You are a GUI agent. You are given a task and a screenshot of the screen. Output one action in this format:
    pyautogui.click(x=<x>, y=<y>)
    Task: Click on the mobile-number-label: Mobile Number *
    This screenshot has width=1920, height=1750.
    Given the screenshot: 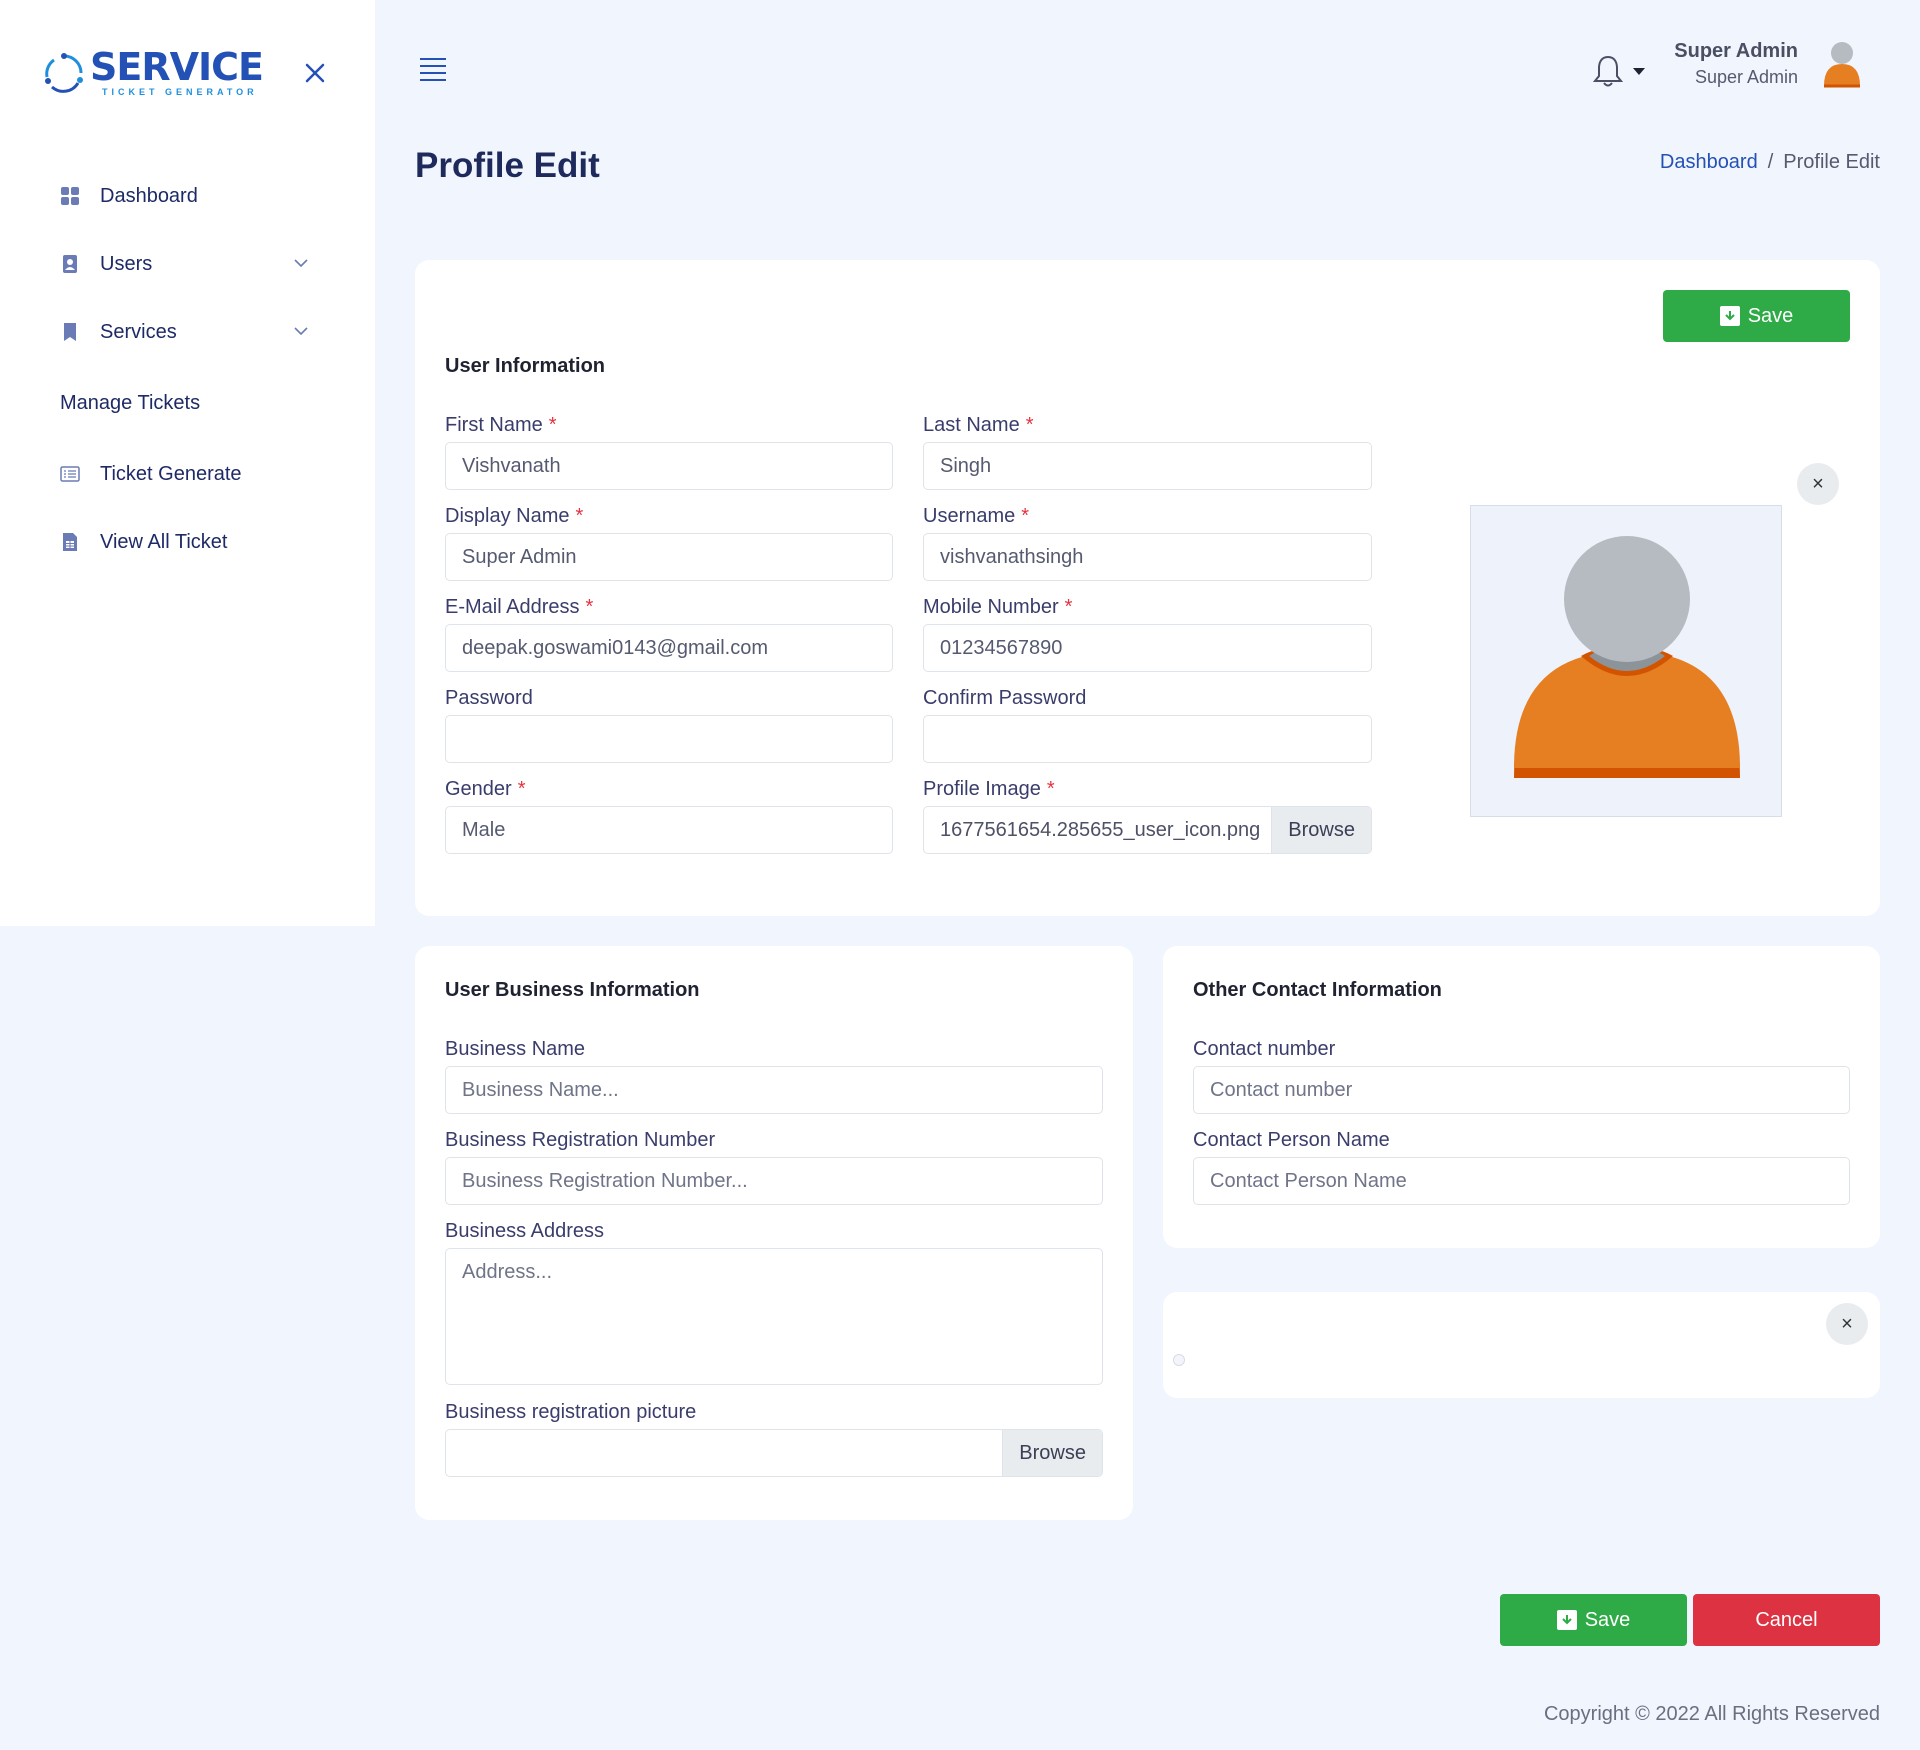 What is the action you would take?
    pyautogui.click(x=997, y=607)
    